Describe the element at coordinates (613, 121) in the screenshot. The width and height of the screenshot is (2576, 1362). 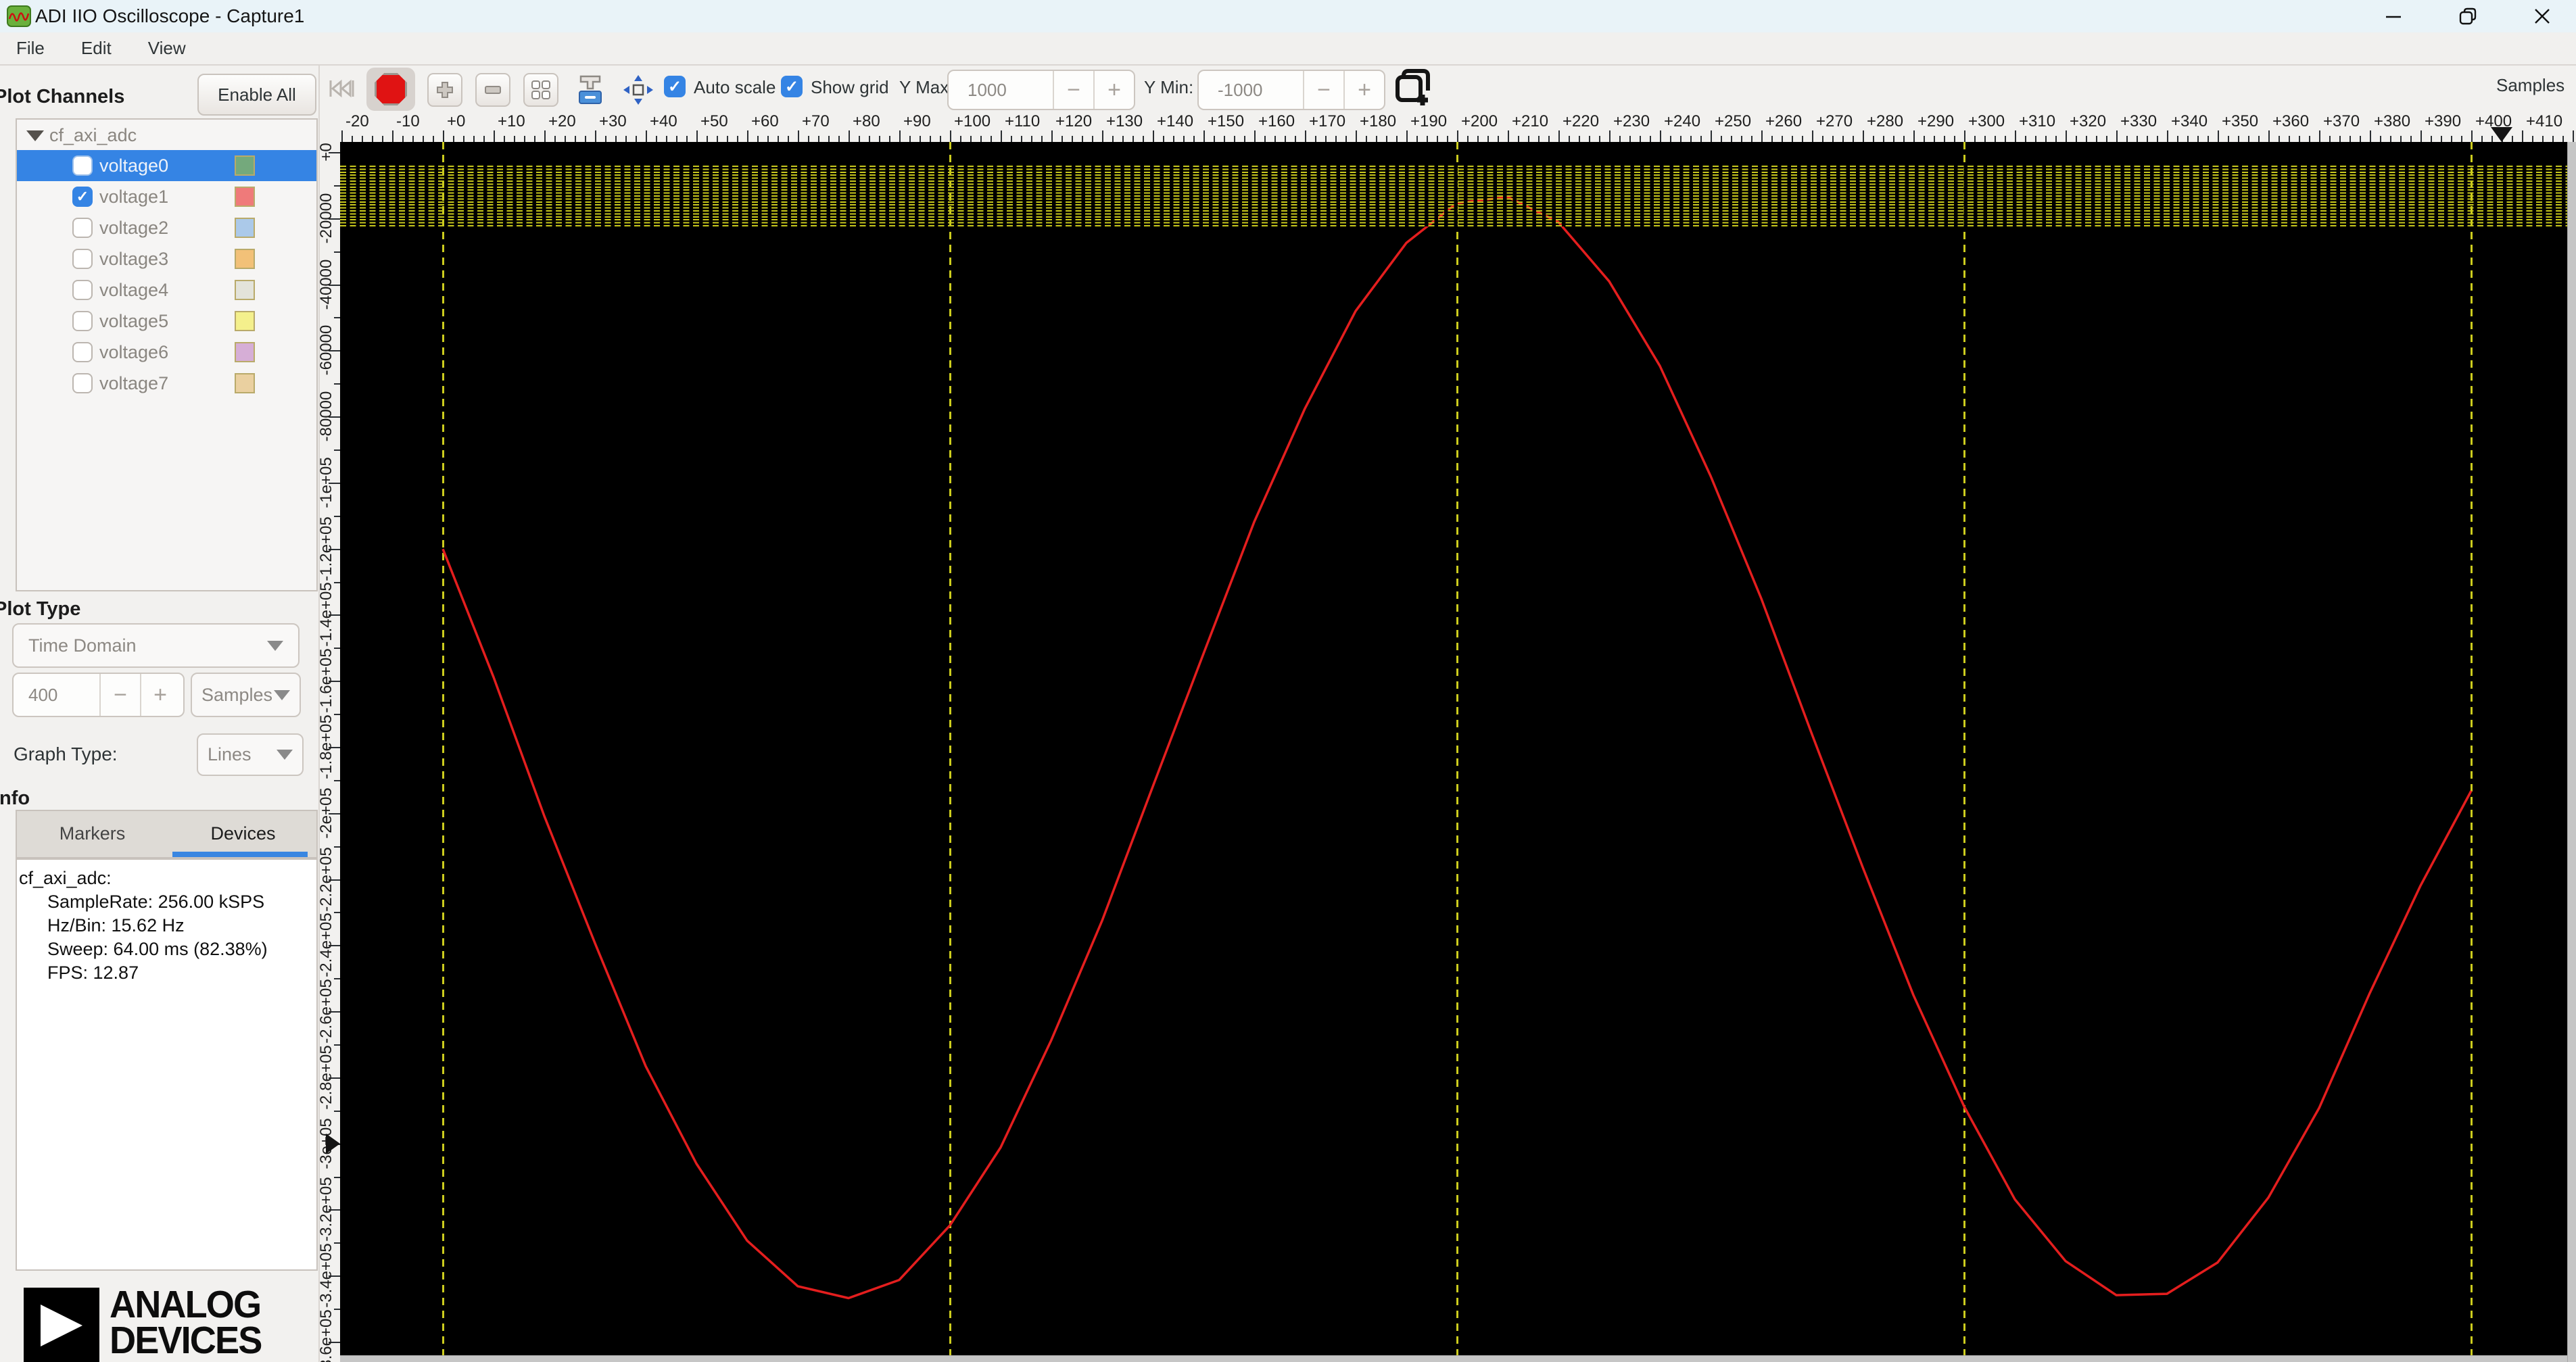
I see `x-tick-label: +30` at that location.